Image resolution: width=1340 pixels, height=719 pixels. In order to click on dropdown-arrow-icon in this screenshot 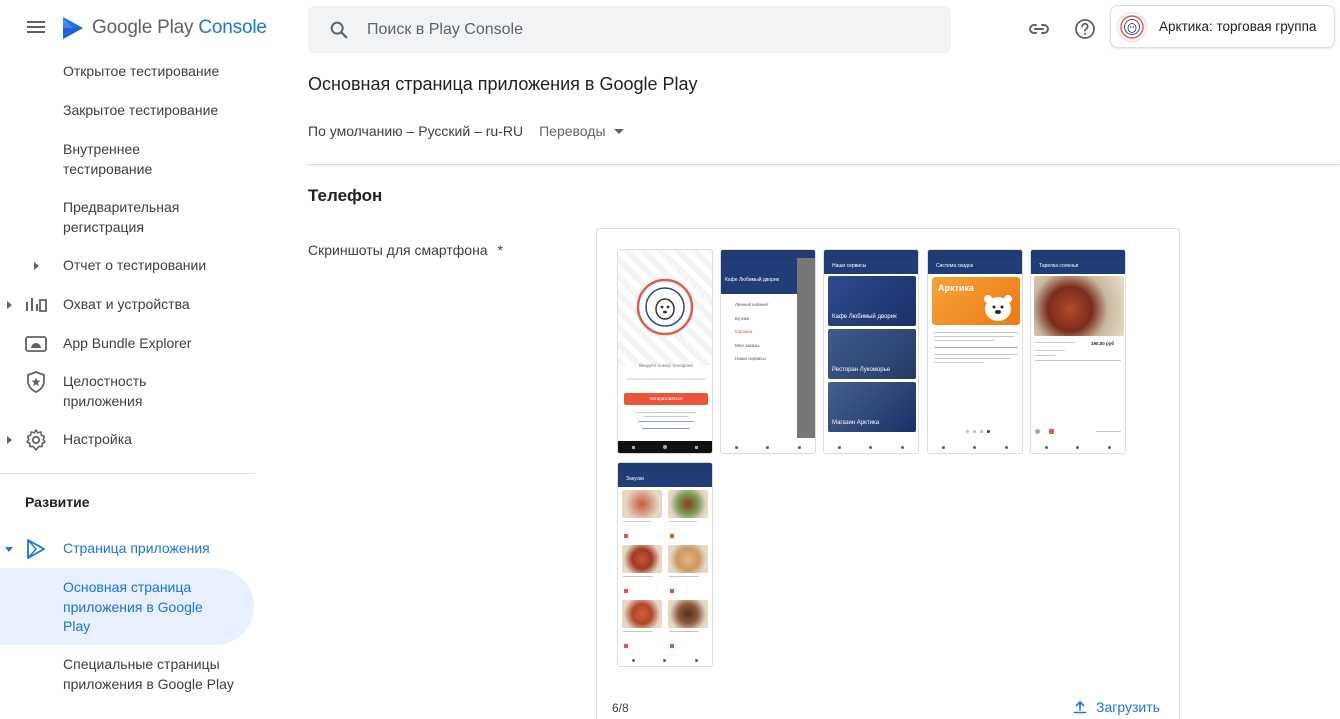, I will do `click(618, 131)`.